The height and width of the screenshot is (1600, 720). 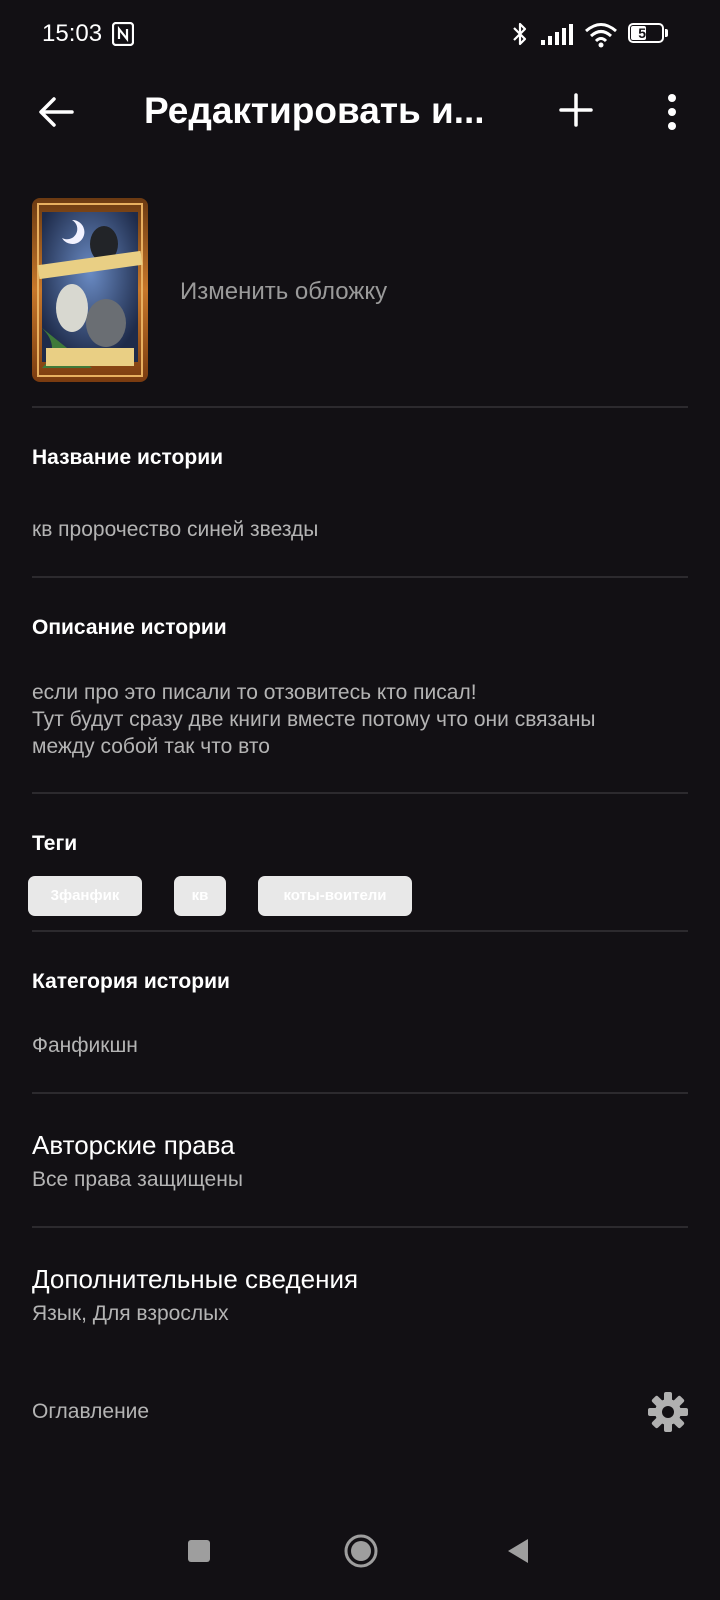 I want to click on category-label: Категория истории, so click(x=131, y=981).